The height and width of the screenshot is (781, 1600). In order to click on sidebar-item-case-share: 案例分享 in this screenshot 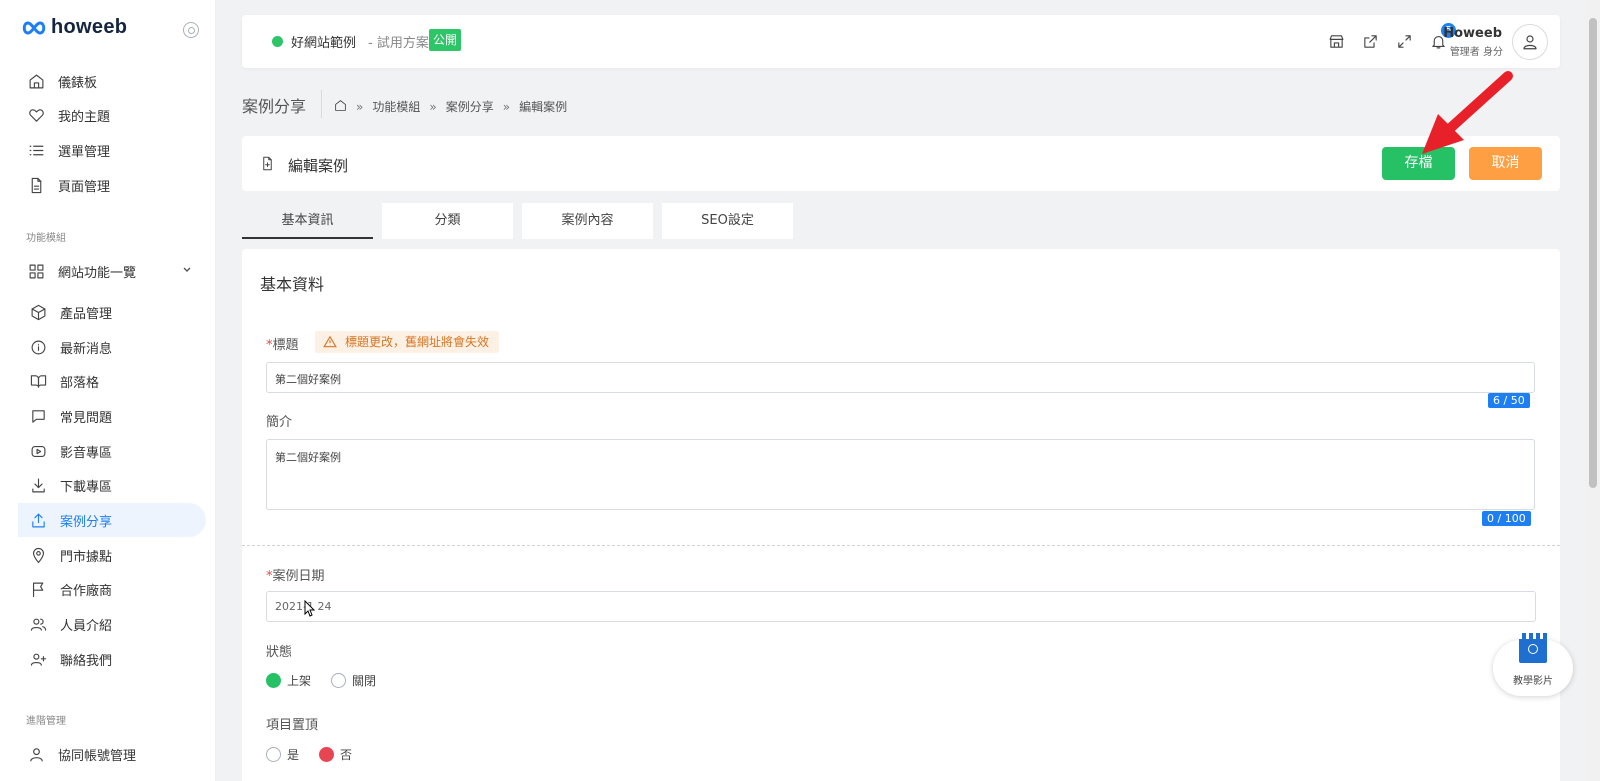, I will do `click(112, 520)`.